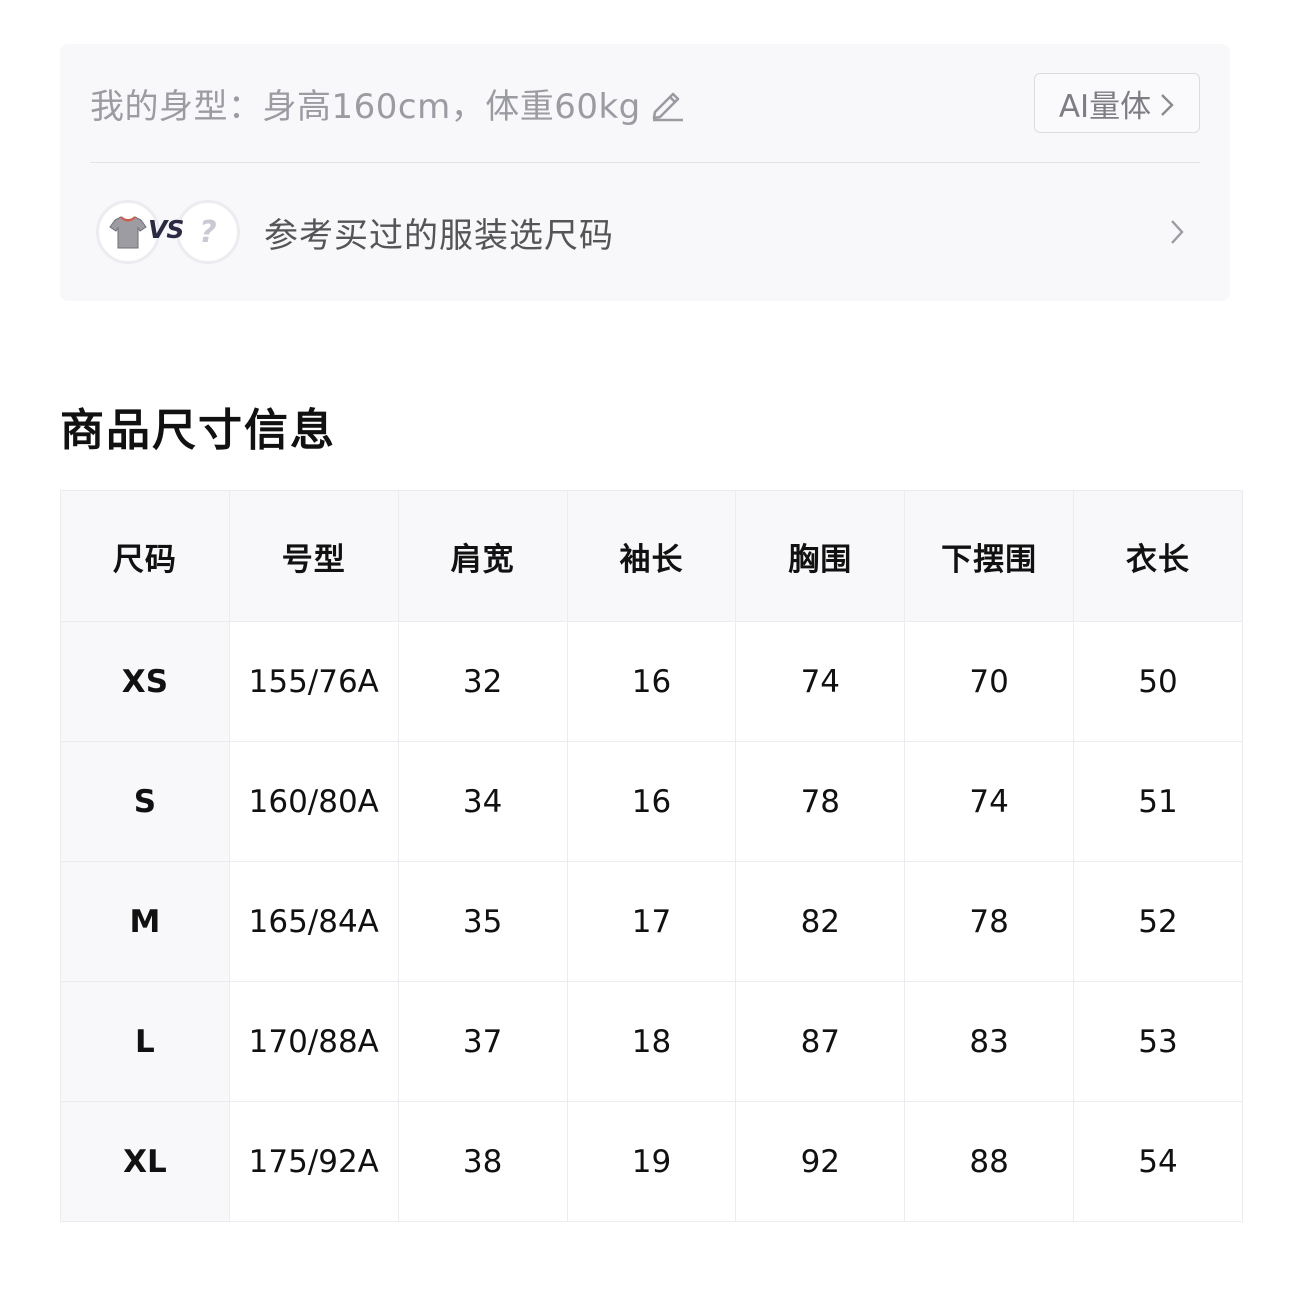  What do you see at coordinates (482, 681) in the screenshot?
I see `table-cell: 32` at bounding box center [482, 681].